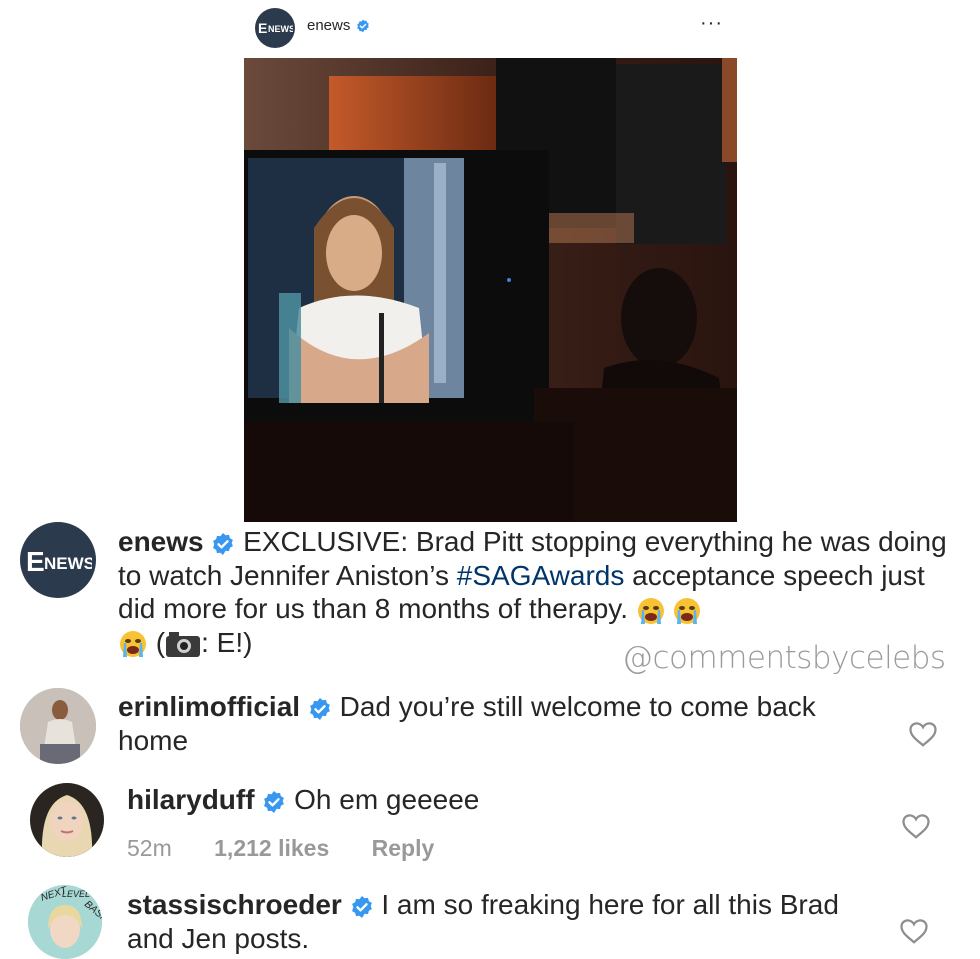 The image size is (980, 959). Describe the element at coordinates (403, 848) in the screenshot. I see `reply-button: Reply` at that location.